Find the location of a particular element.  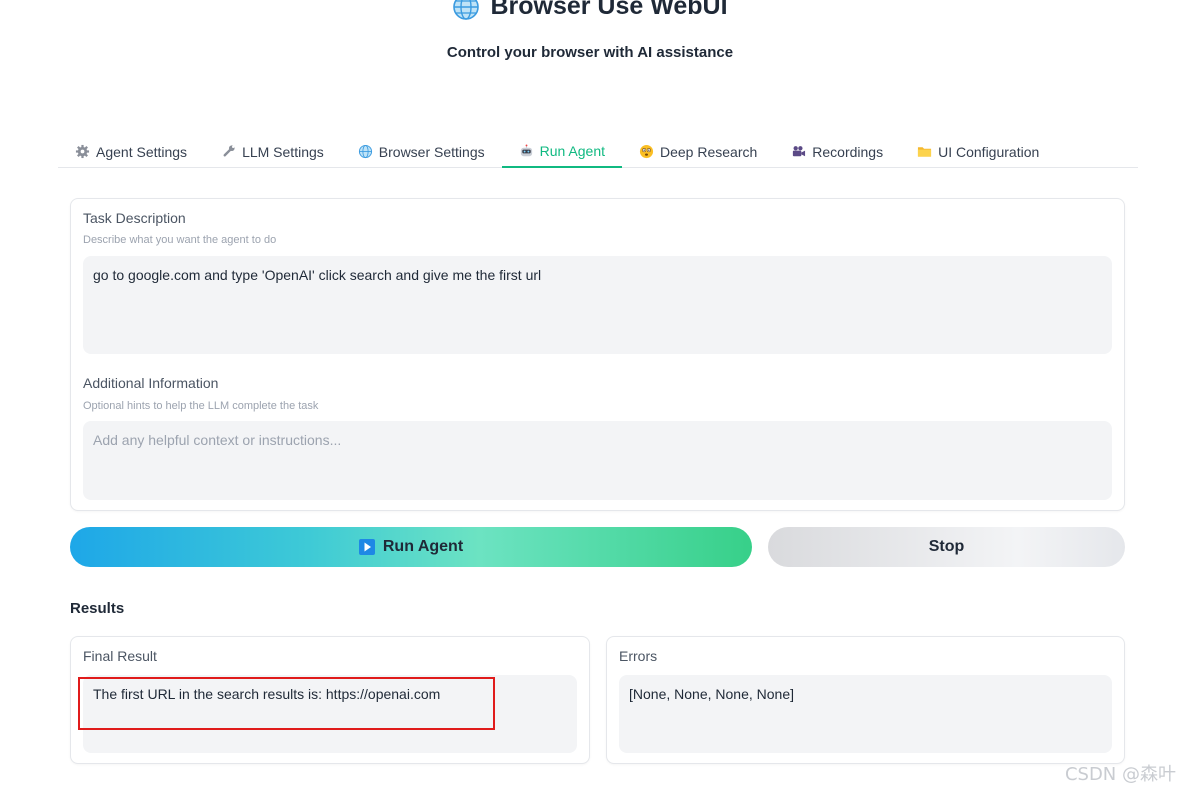

tab-recordings: Recordings is located at coordinates (837, 151).